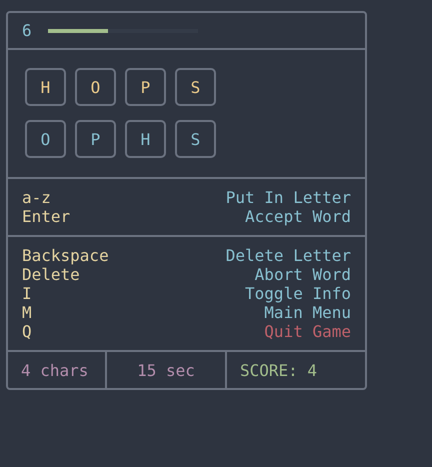  What do you see at coordinates (307, 312) in the screenshot?
I see `key-action: Main Menu` at bounding box center [307, 312].